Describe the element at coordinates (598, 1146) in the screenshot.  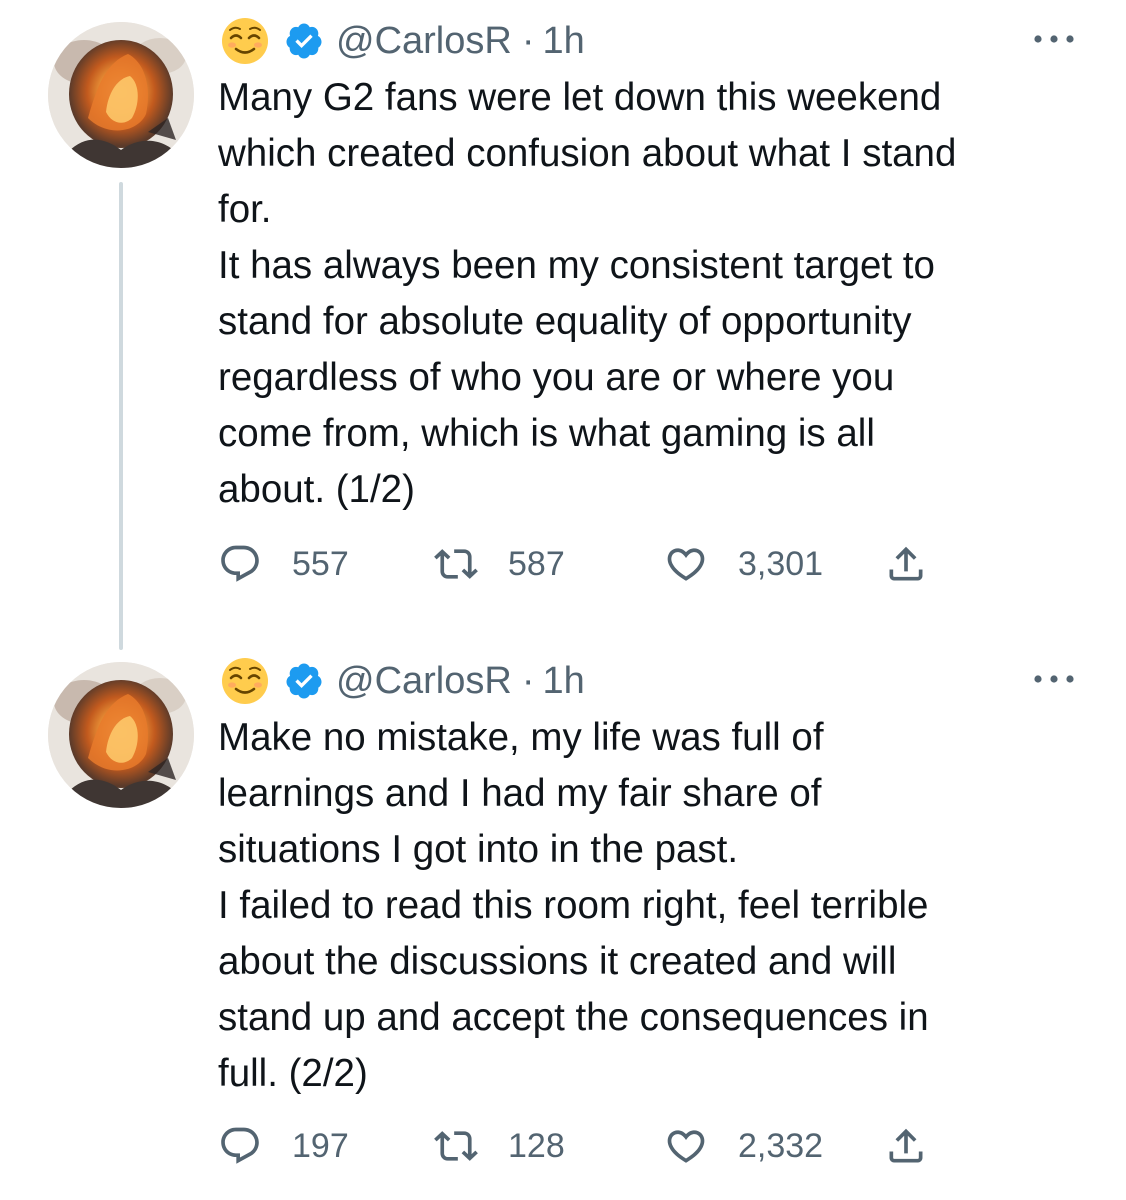
I see `tweet-actions: 197 128 2,332` at that location.